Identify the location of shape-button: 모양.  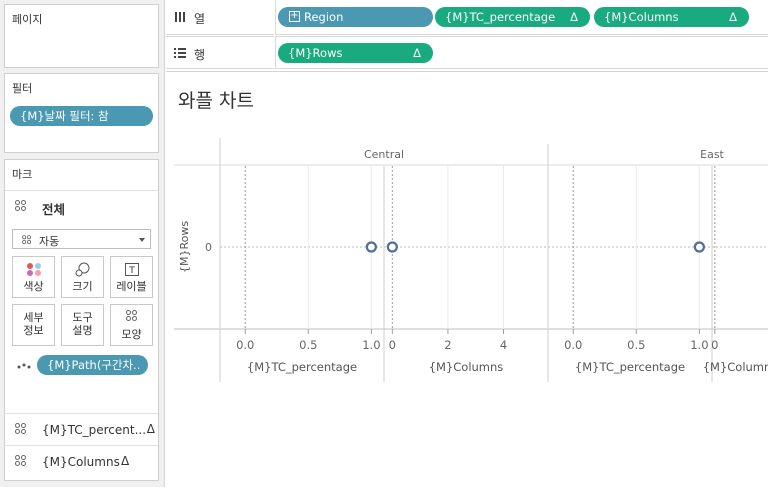
(131, 325).